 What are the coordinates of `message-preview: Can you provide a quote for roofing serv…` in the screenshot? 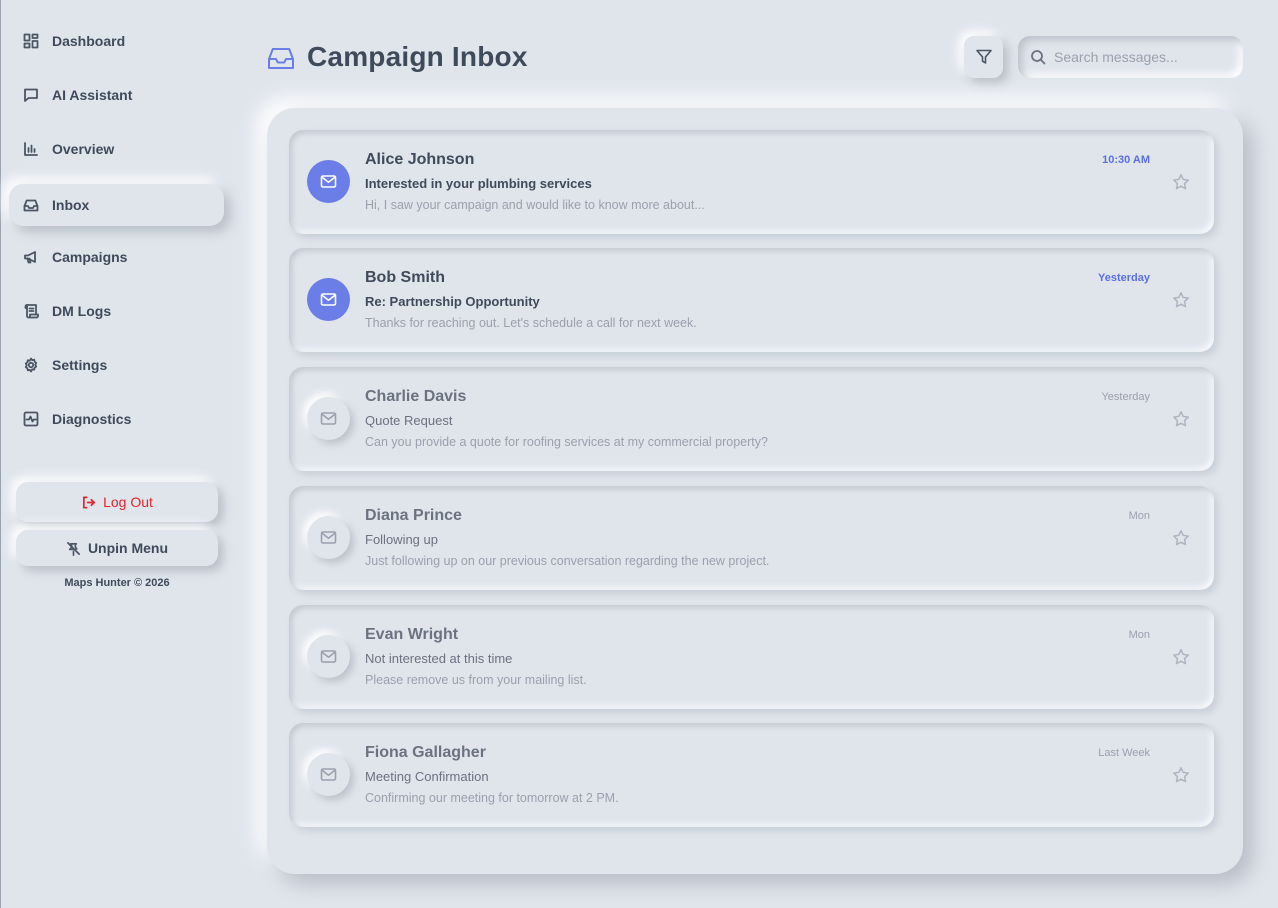 It's located at (566, 442).